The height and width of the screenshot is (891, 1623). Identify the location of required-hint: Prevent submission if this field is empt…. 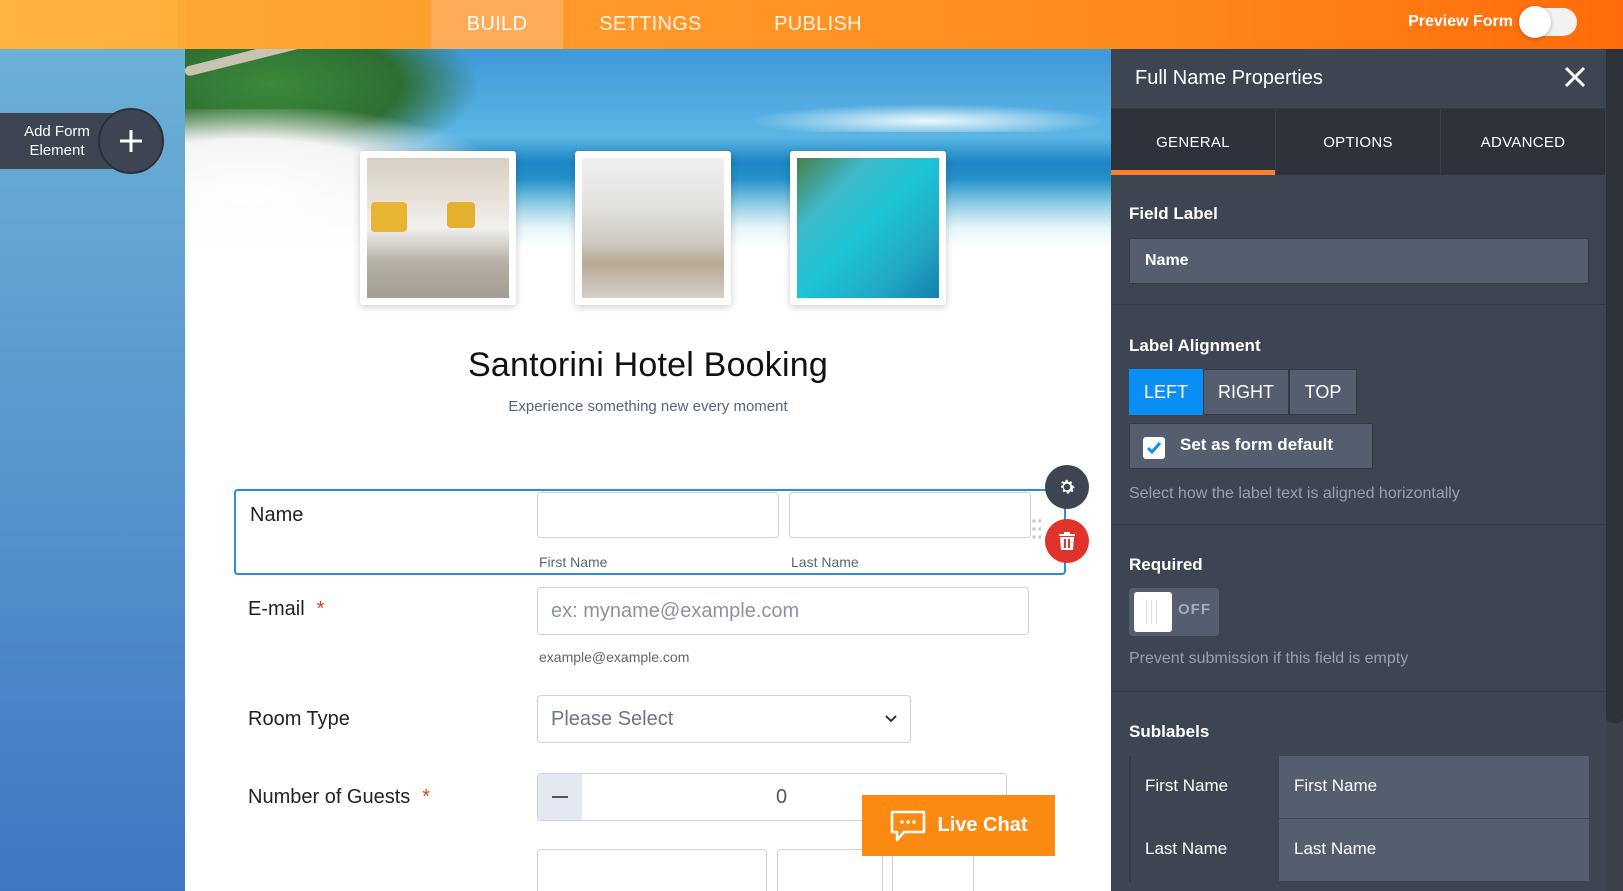
(1269, 658).